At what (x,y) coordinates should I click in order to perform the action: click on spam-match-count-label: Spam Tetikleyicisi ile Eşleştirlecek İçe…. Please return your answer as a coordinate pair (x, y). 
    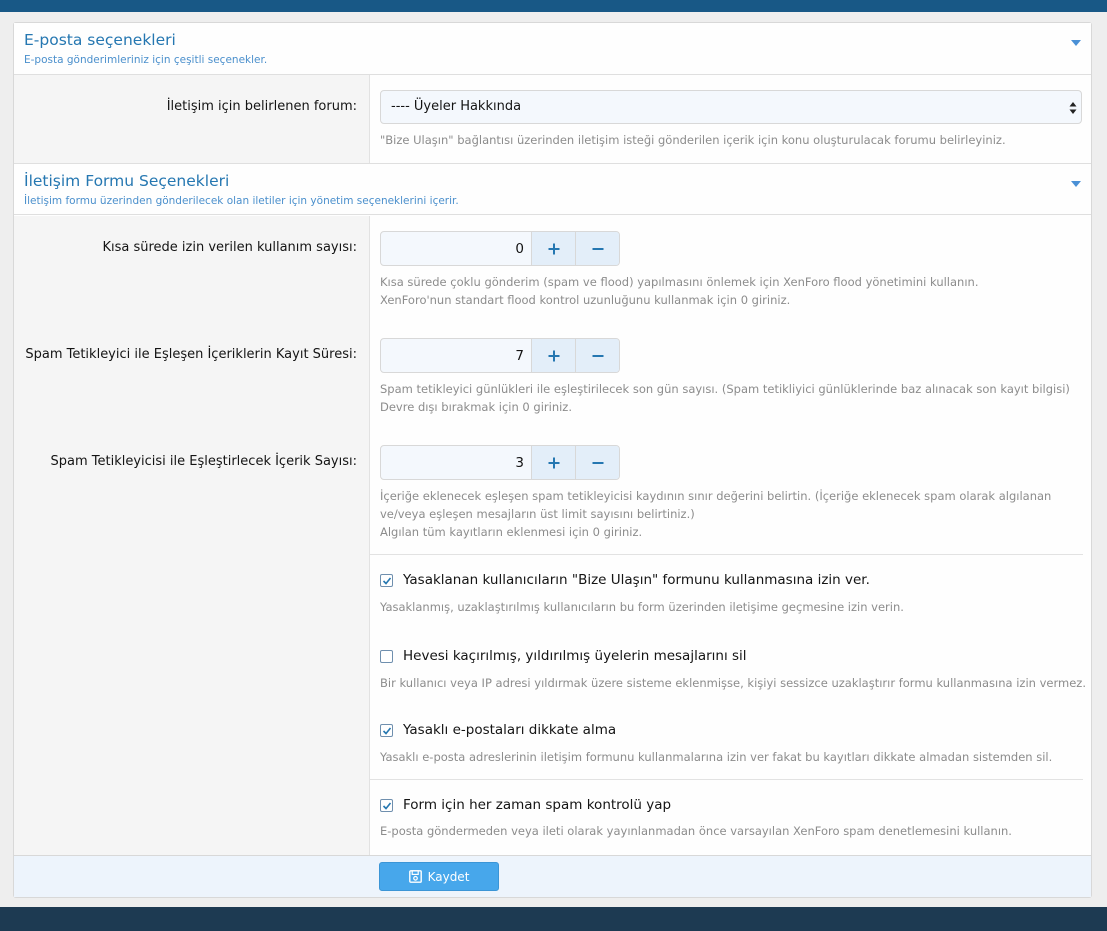
    Looking at the image, I should click on (203, 461).